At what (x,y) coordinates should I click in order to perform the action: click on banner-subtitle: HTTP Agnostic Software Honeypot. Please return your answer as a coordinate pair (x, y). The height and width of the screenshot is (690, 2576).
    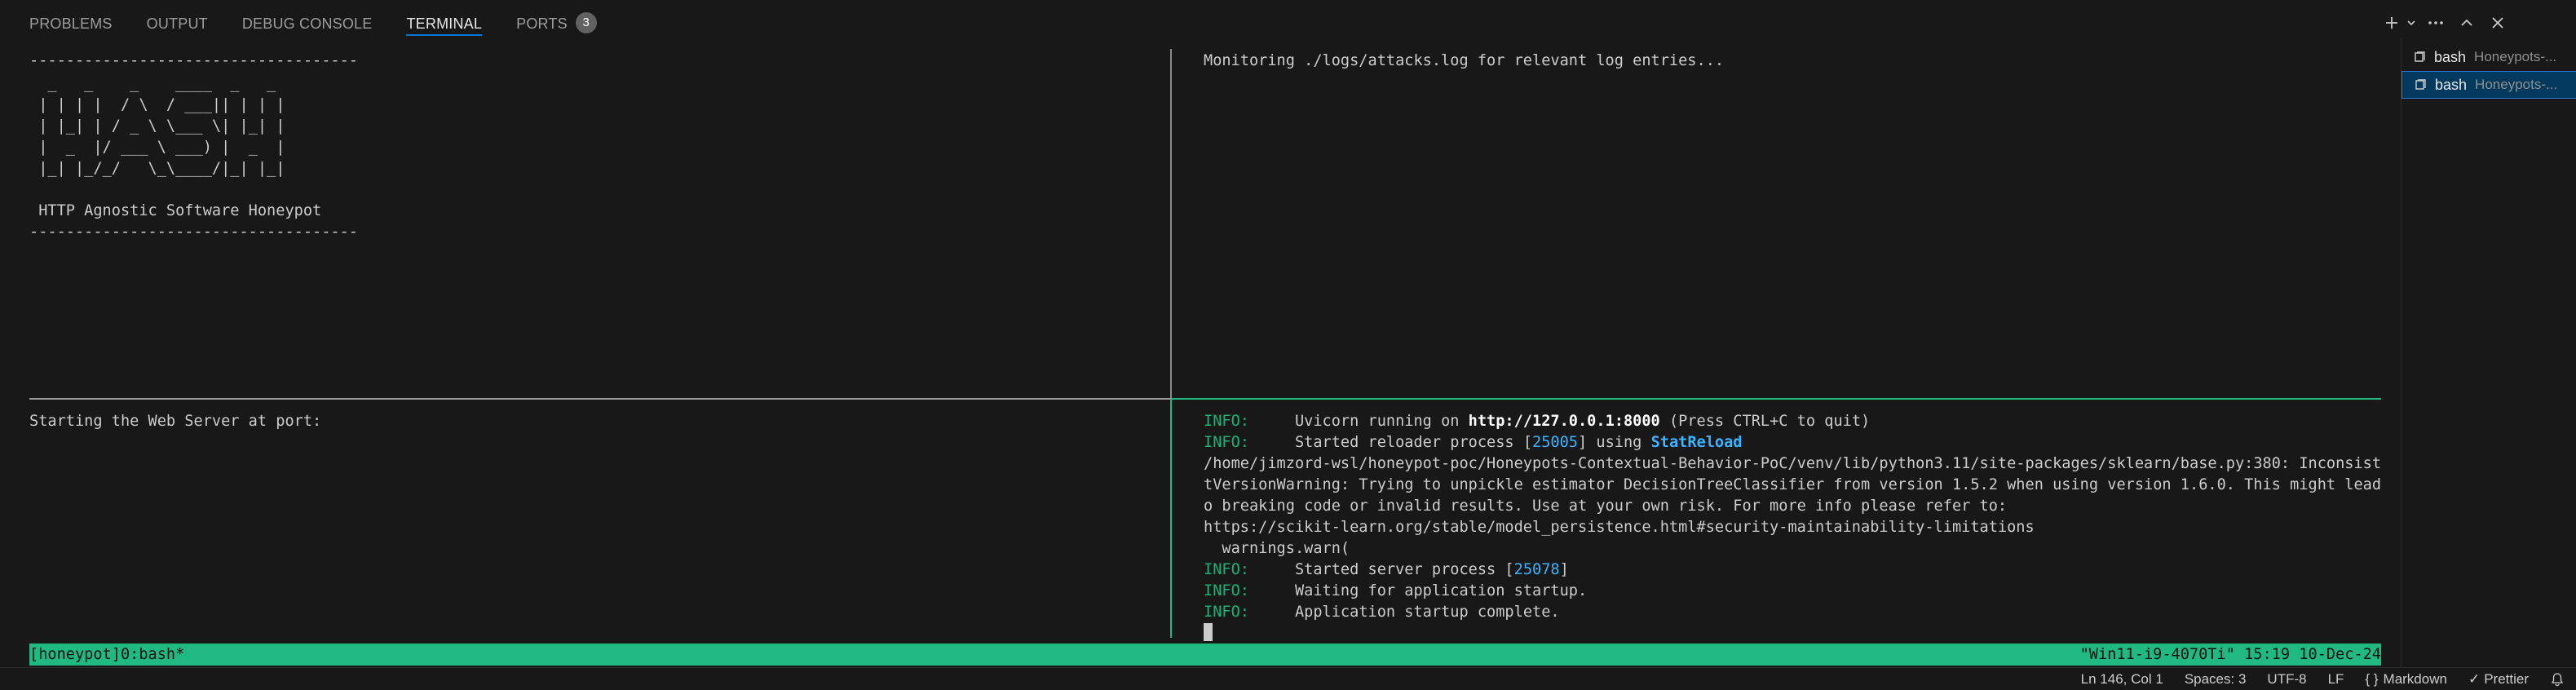
    Looking at the image, I should click on (175, 210).